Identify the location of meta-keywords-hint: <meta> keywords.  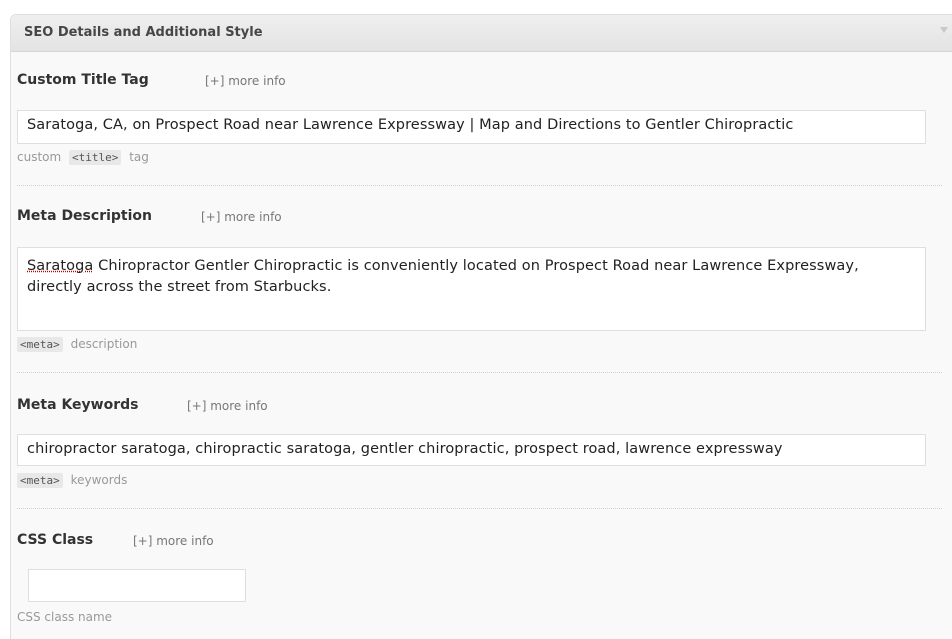
(72, 480).